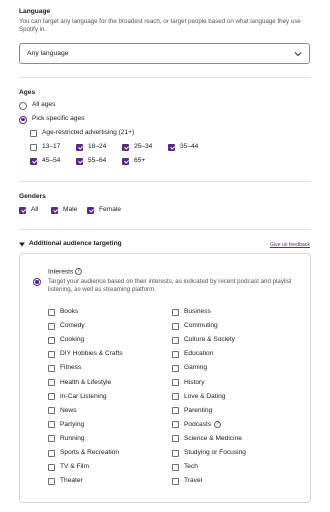 The height and width of the screenshot is (512, 330). I want to click on checkbox-label: In-Car Listening, so click(83, 396).